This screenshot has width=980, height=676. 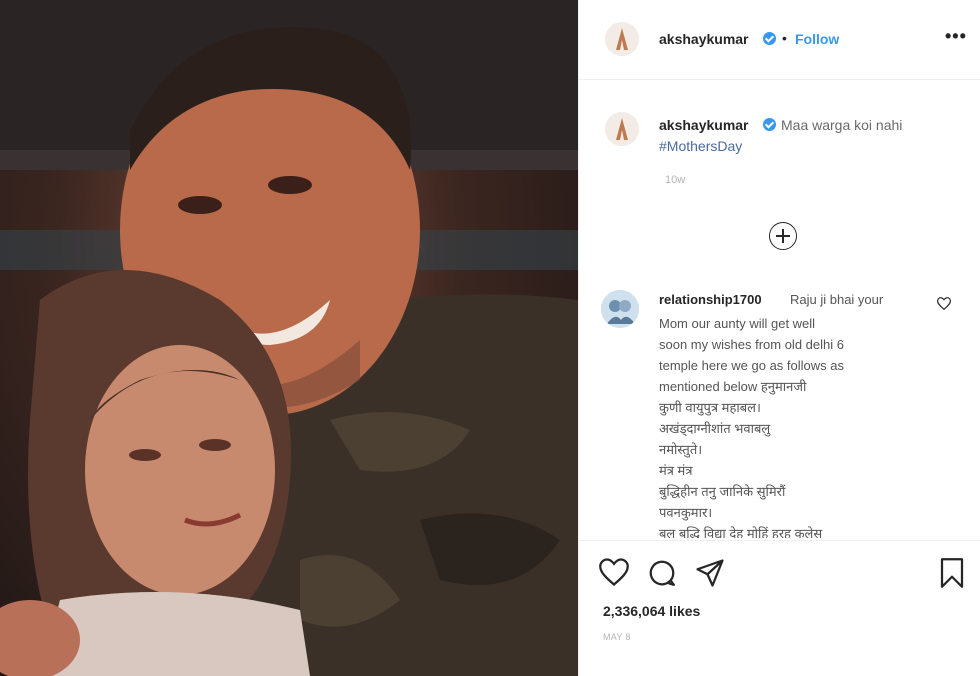 I want to click on caption-time: 10w, so click(x=675, y=180).